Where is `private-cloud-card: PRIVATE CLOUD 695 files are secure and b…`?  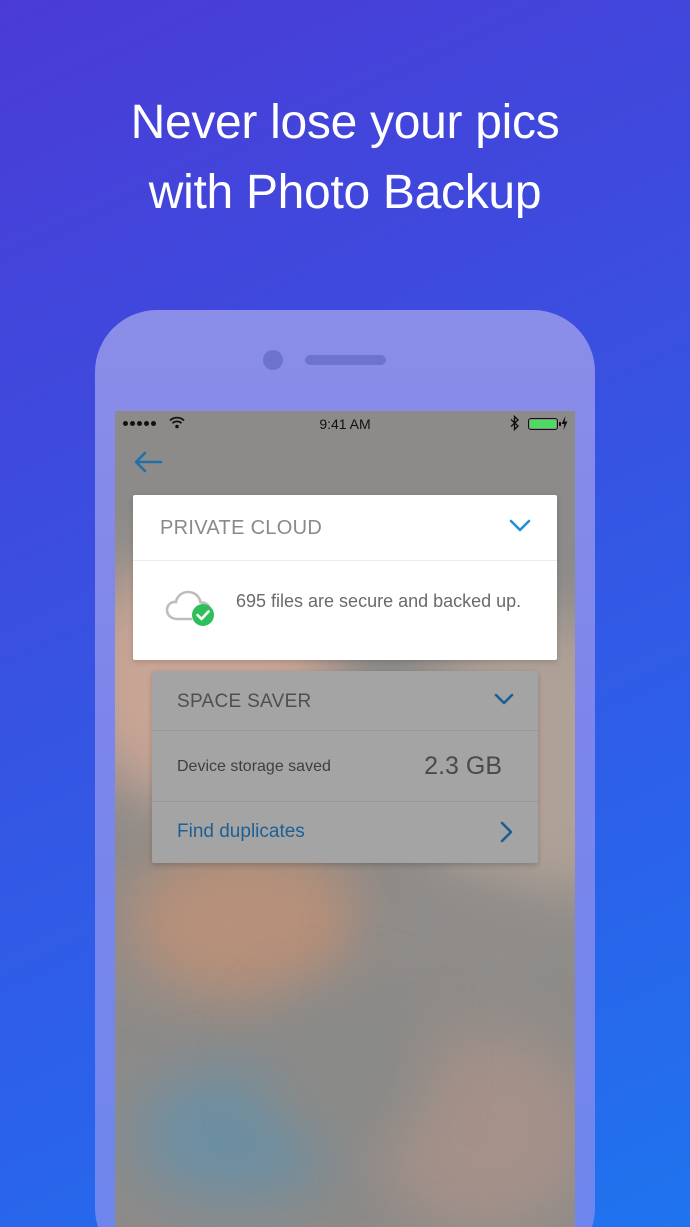
private-cloud-card: PRIVATE CLOUD 695 files are secure and b… is located at coordinates (345, 577).